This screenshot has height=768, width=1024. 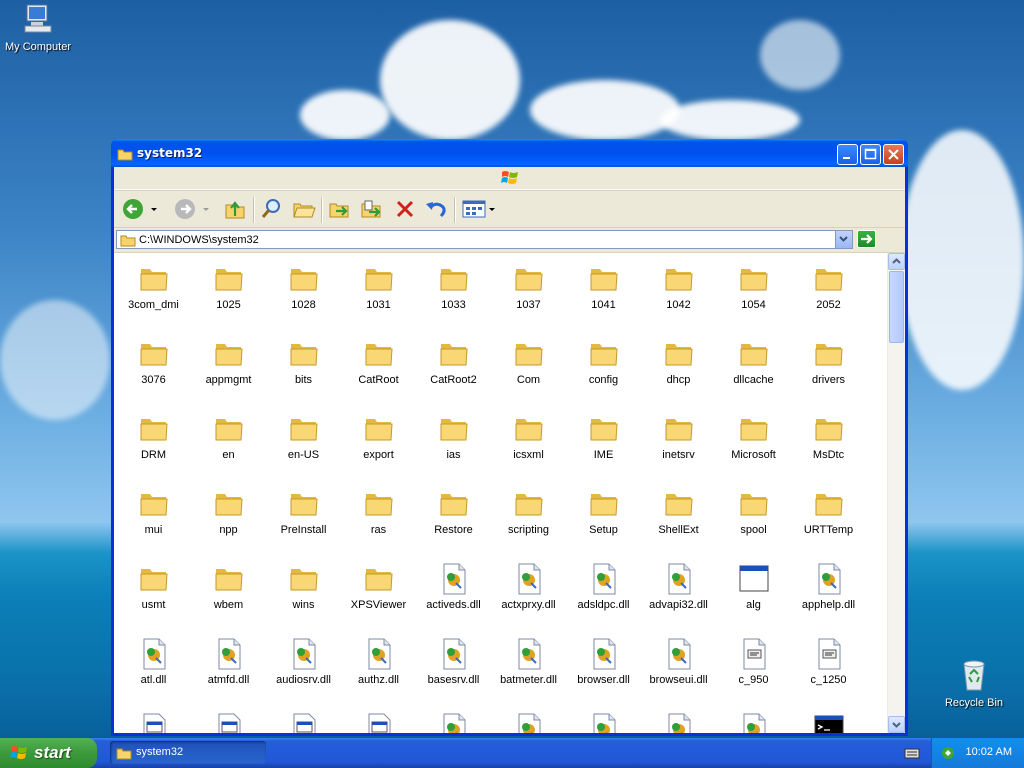 What do you see at coordinates (828, 292) in the screenshot?
I see `folder-item: 2052` at bounding box center [828, 292].